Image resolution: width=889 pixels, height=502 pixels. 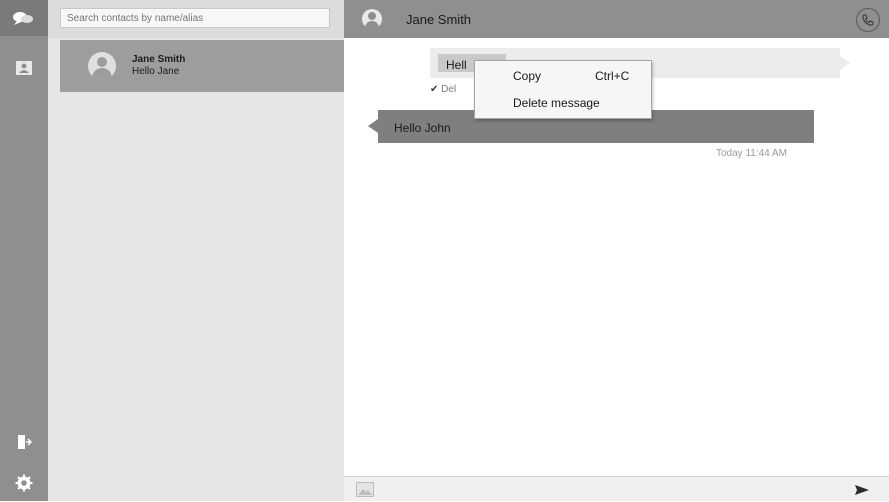 What do you see at coordinates (456, 65) in the screenshot?
I see `outgoing-message-text: Hell` at bounding box center [456, 65].